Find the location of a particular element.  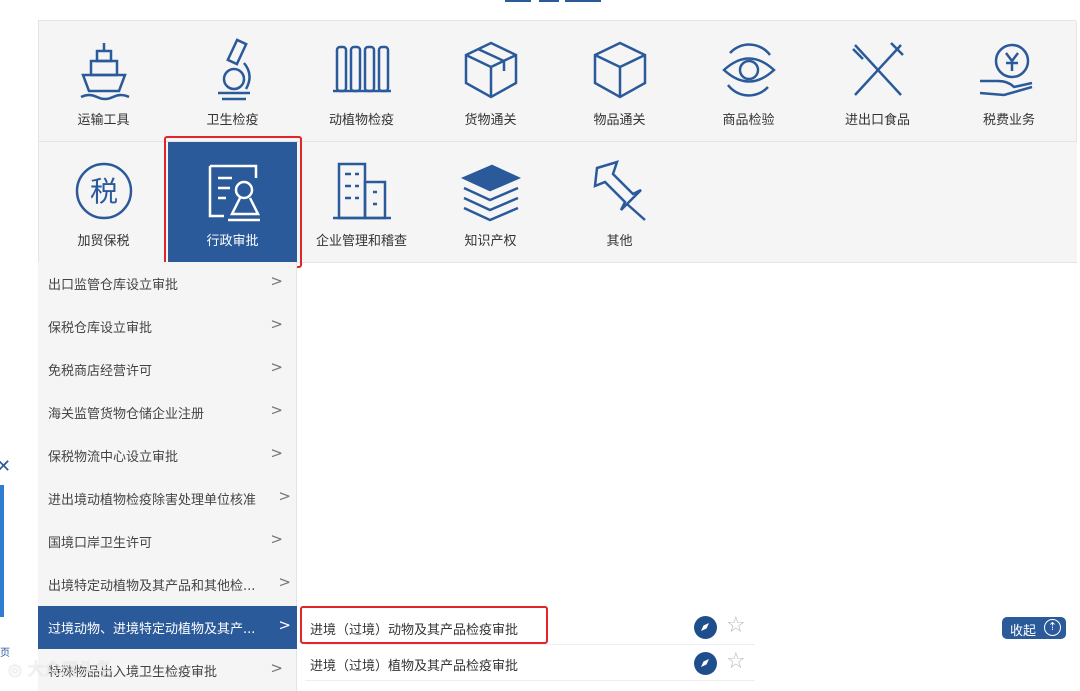

tax-glyph: 税 is located at coordinates (104, 191).